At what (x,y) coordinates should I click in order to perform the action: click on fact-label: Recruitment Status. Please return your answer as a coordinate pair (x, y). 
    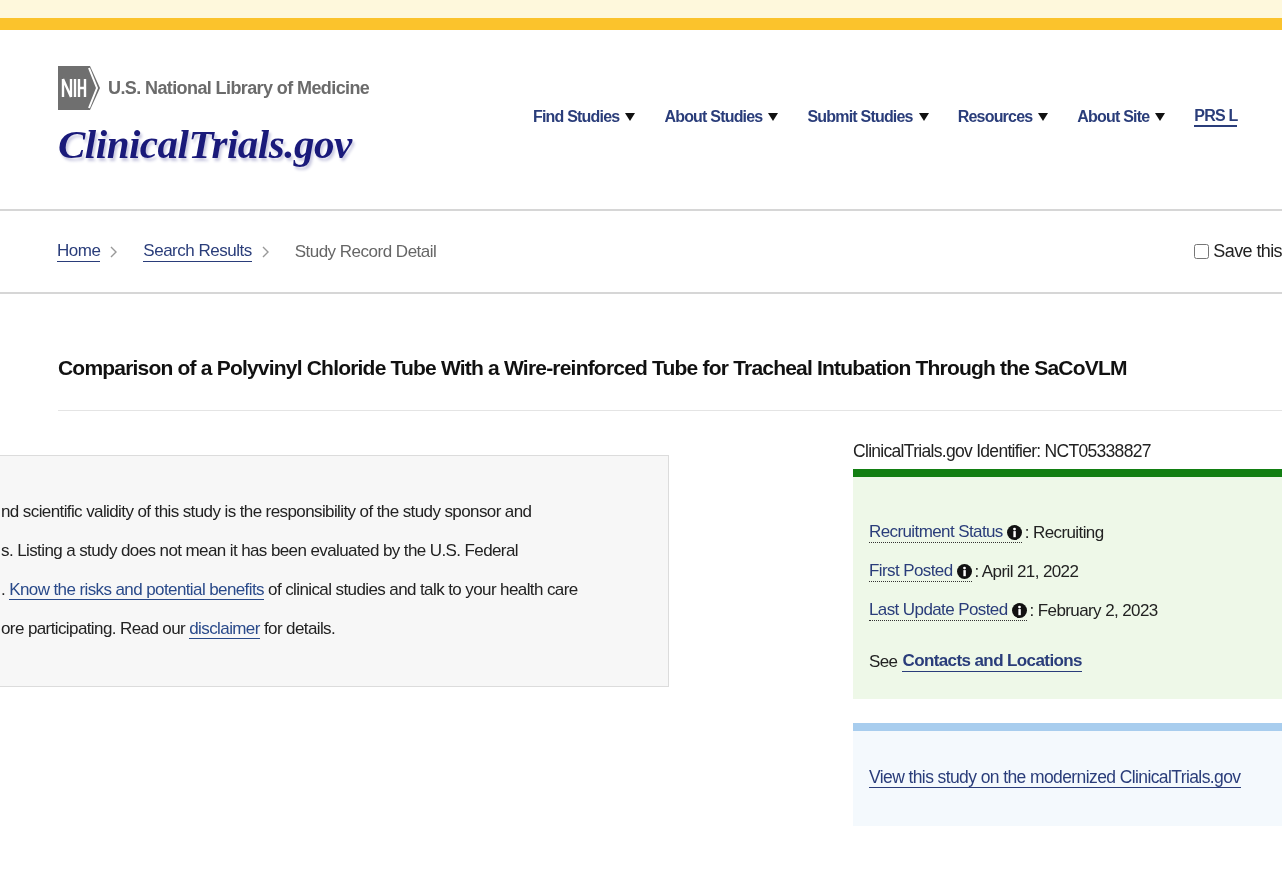
    Looking at the image, I should click on (945, 532).